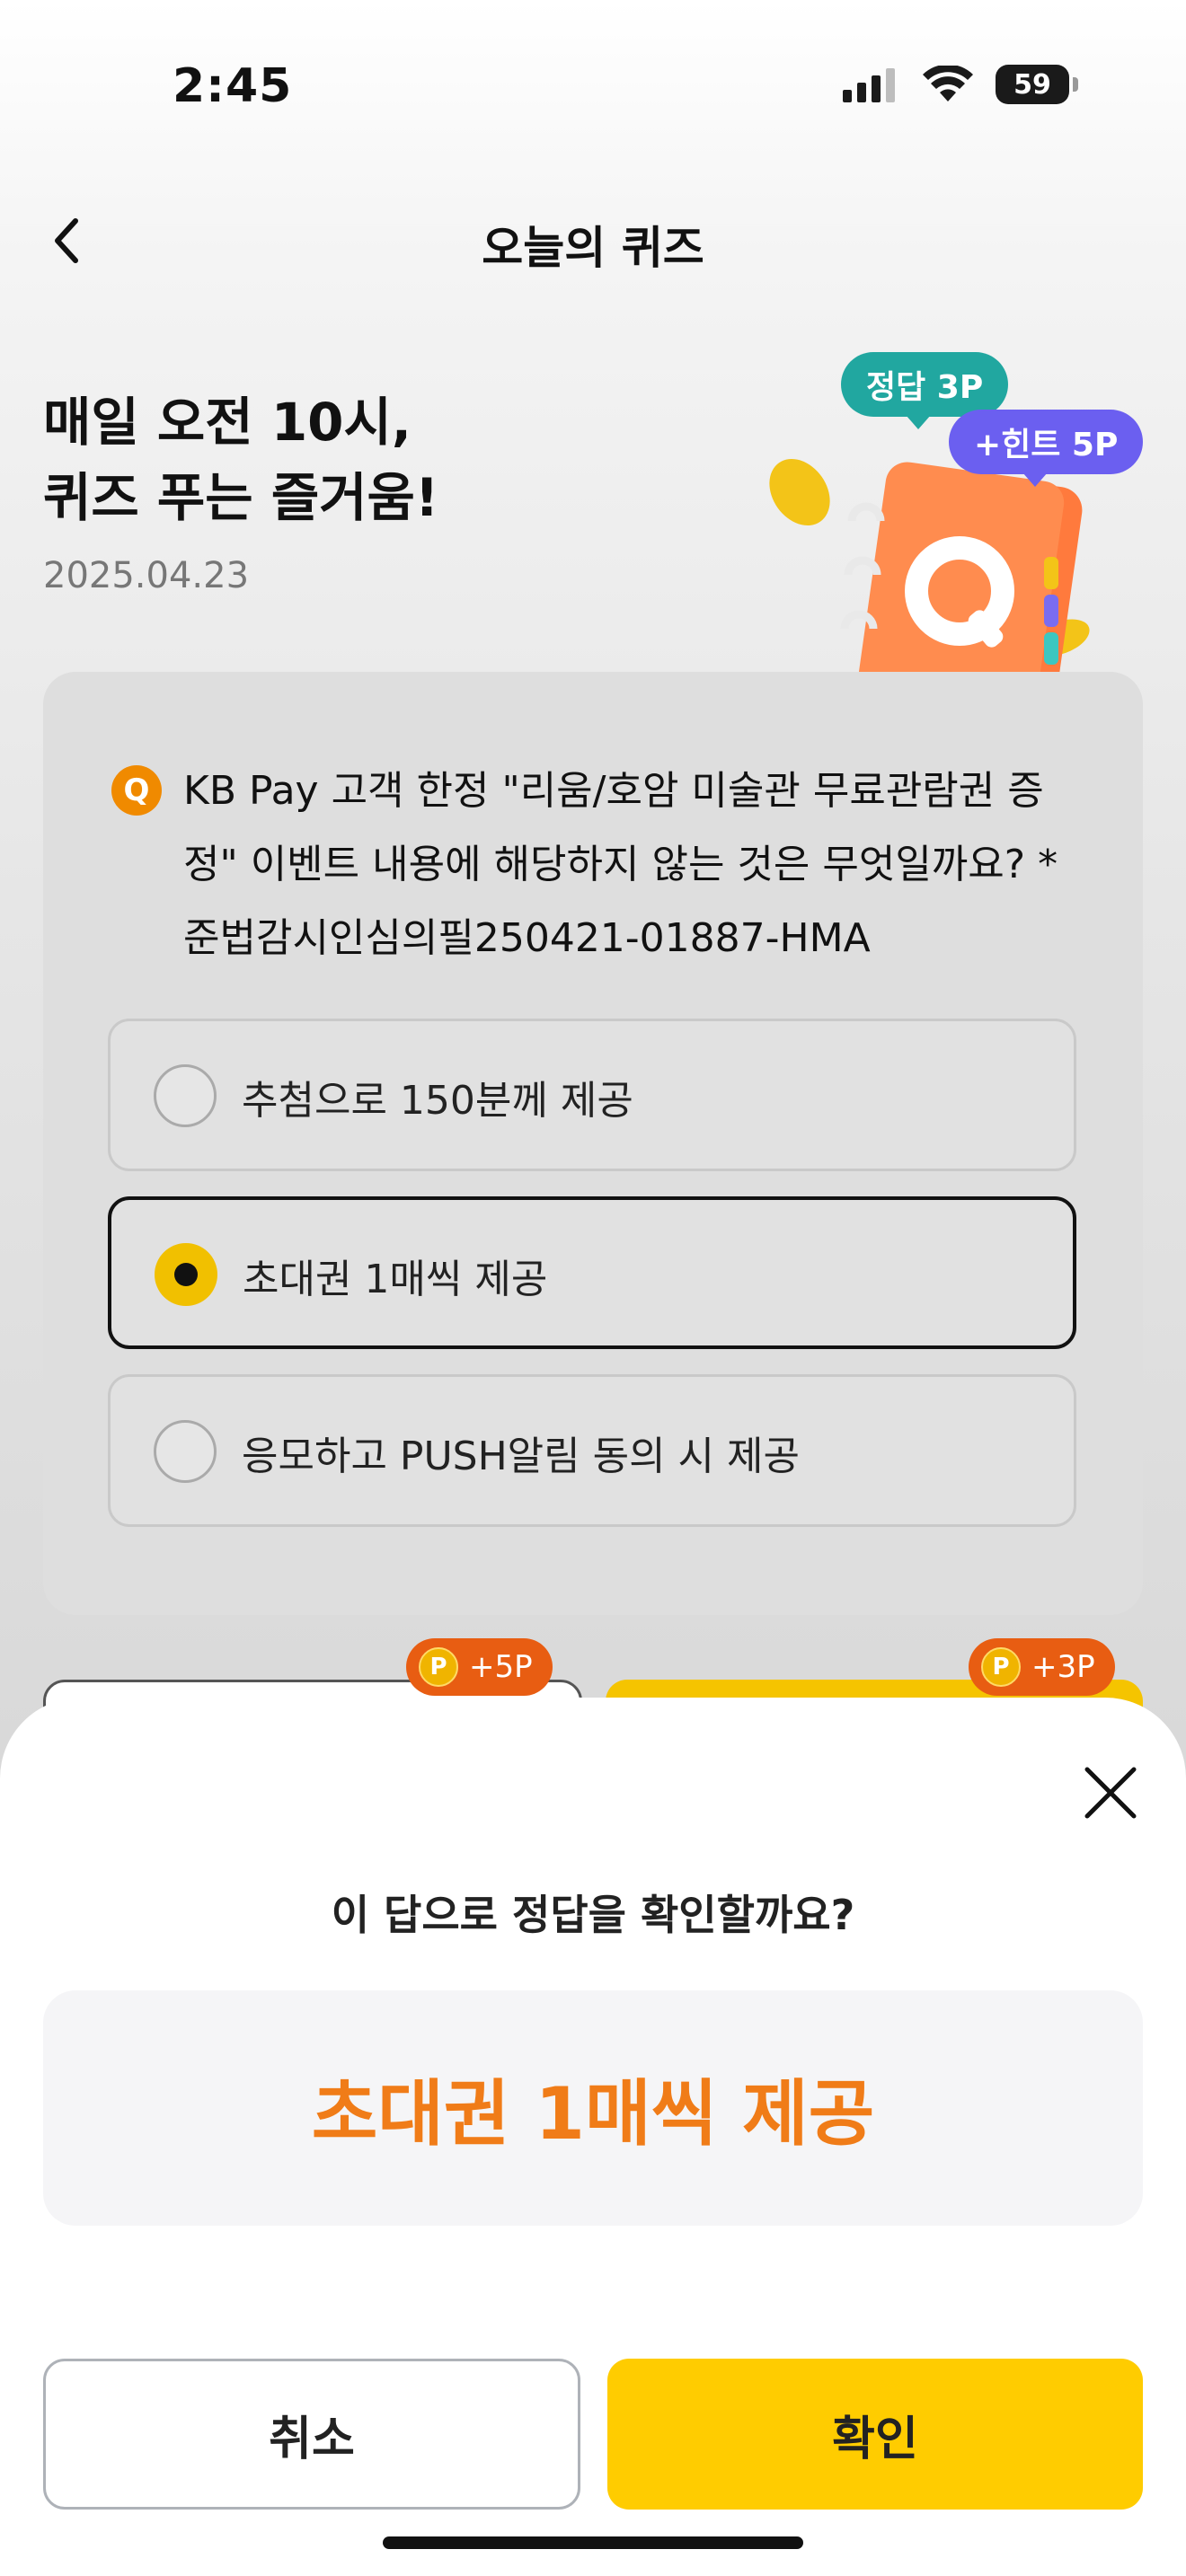 The image size is (1186, 2576). What do you see at coordinates (186, 1274) in the screenshot?
I see `radio-button-selected` at bounding box center [186, 1274].